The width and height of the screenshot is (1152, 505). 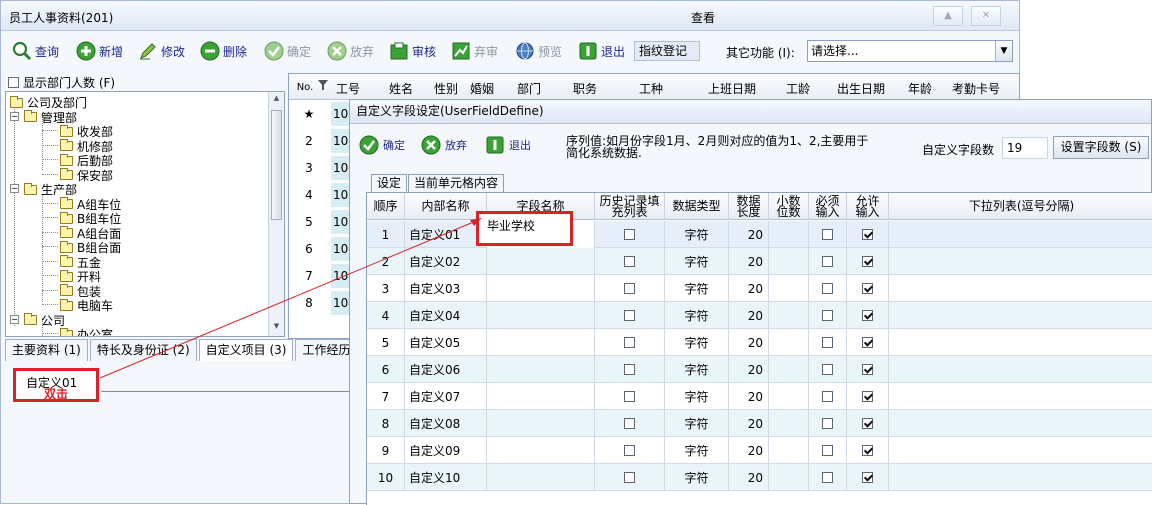 What do you see at coordinates (386, 450) in the screenshot?
I see `seq-cell: 9` at bounding box center [386, 450].